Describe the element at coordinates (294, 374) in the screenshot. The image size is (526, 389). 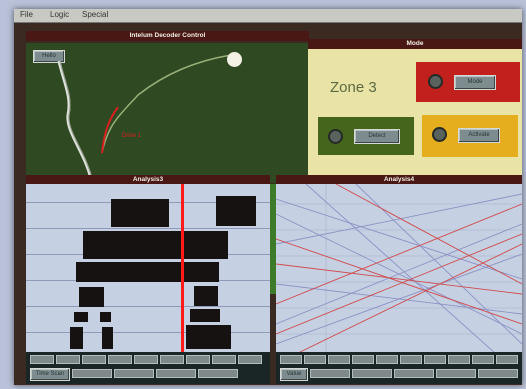
I see `value-button: Value` at that location.